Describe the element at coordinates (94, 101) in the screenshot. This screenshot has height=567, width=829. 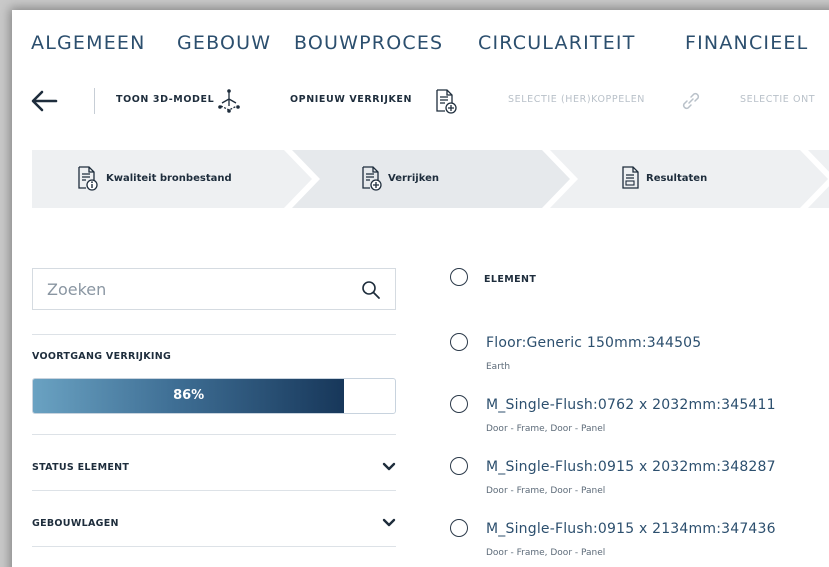
I see `toolbar-separator` at that location.